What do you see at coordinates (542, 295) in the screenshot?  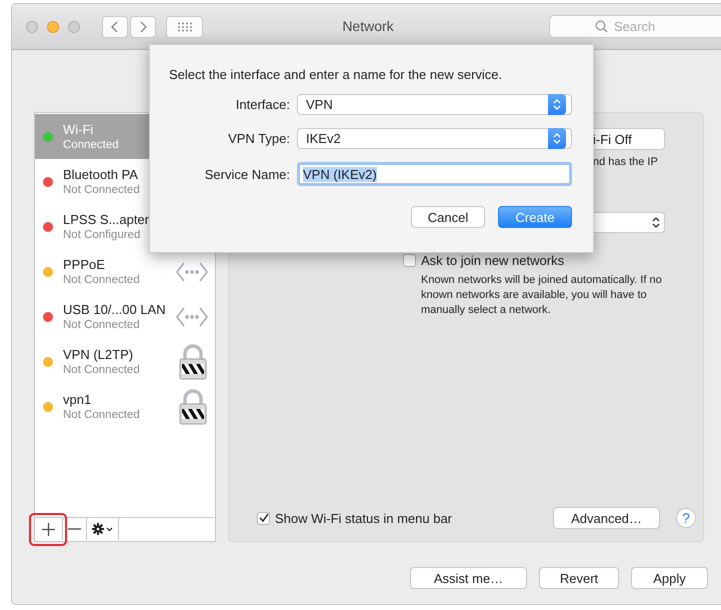 I see `help-text: Known networks will be joined automatically. If no known networks are available, you will have to manually select a network.` at bounding box center [542, 295].